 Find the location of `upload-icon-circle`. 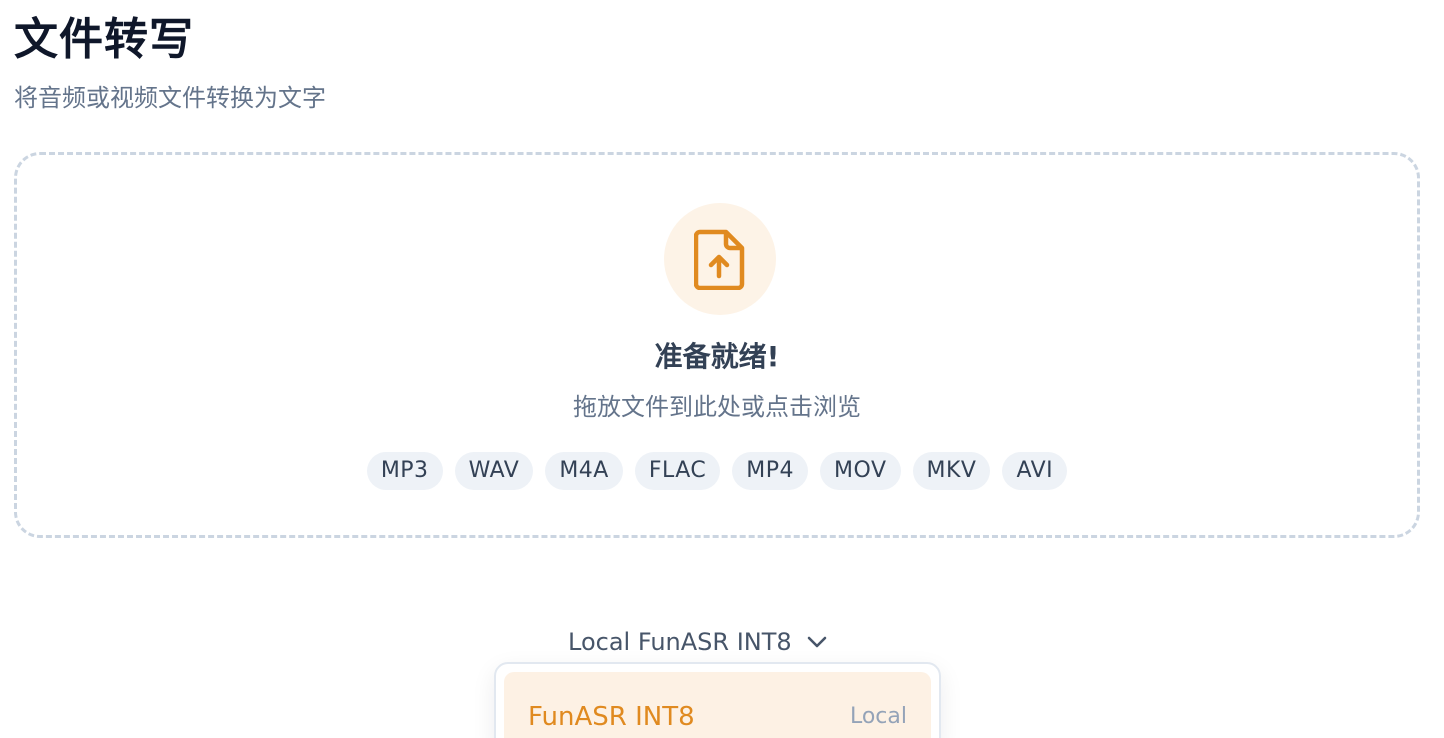

upload-icon-circle is located at coordinates (720, 259).